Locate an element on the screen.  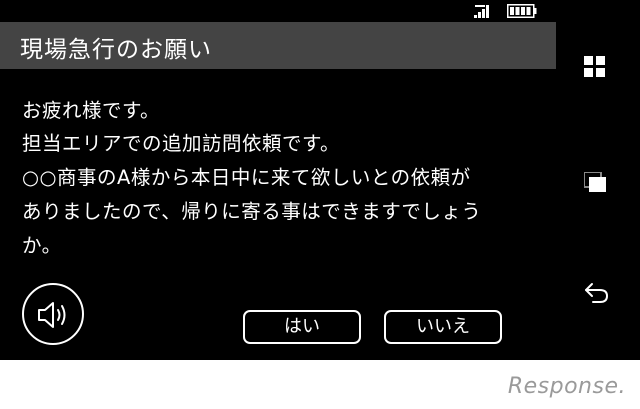
recent-apps-icon is located at coordinates (596, 183).